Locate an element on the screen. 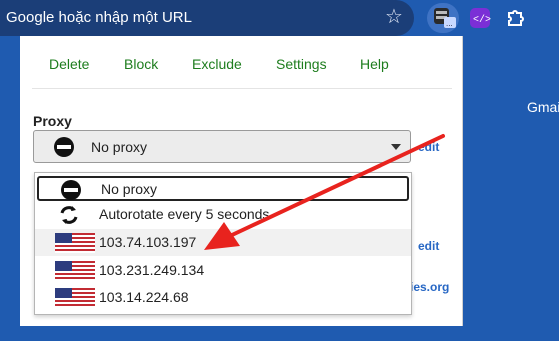  annotation-arrow is located at coordinates (324, 192).